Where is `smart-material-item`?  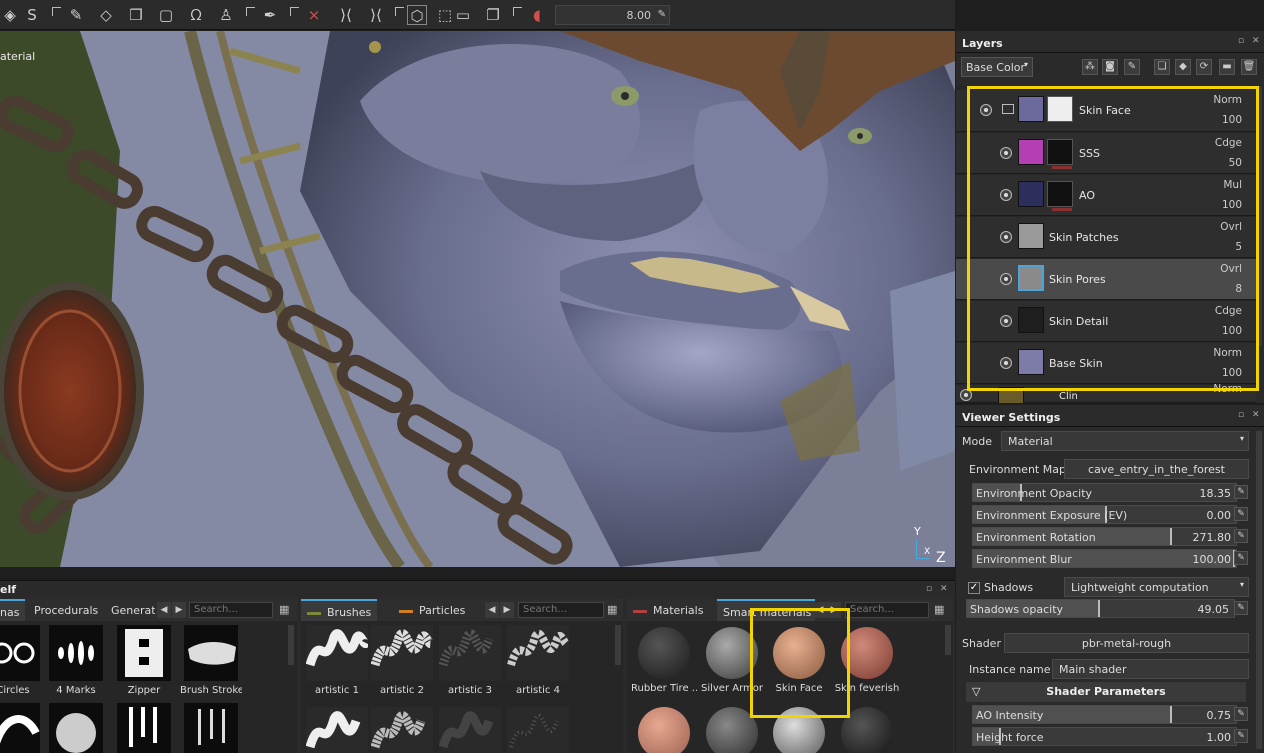
smart-material-item is located at coordinates (664, 730).